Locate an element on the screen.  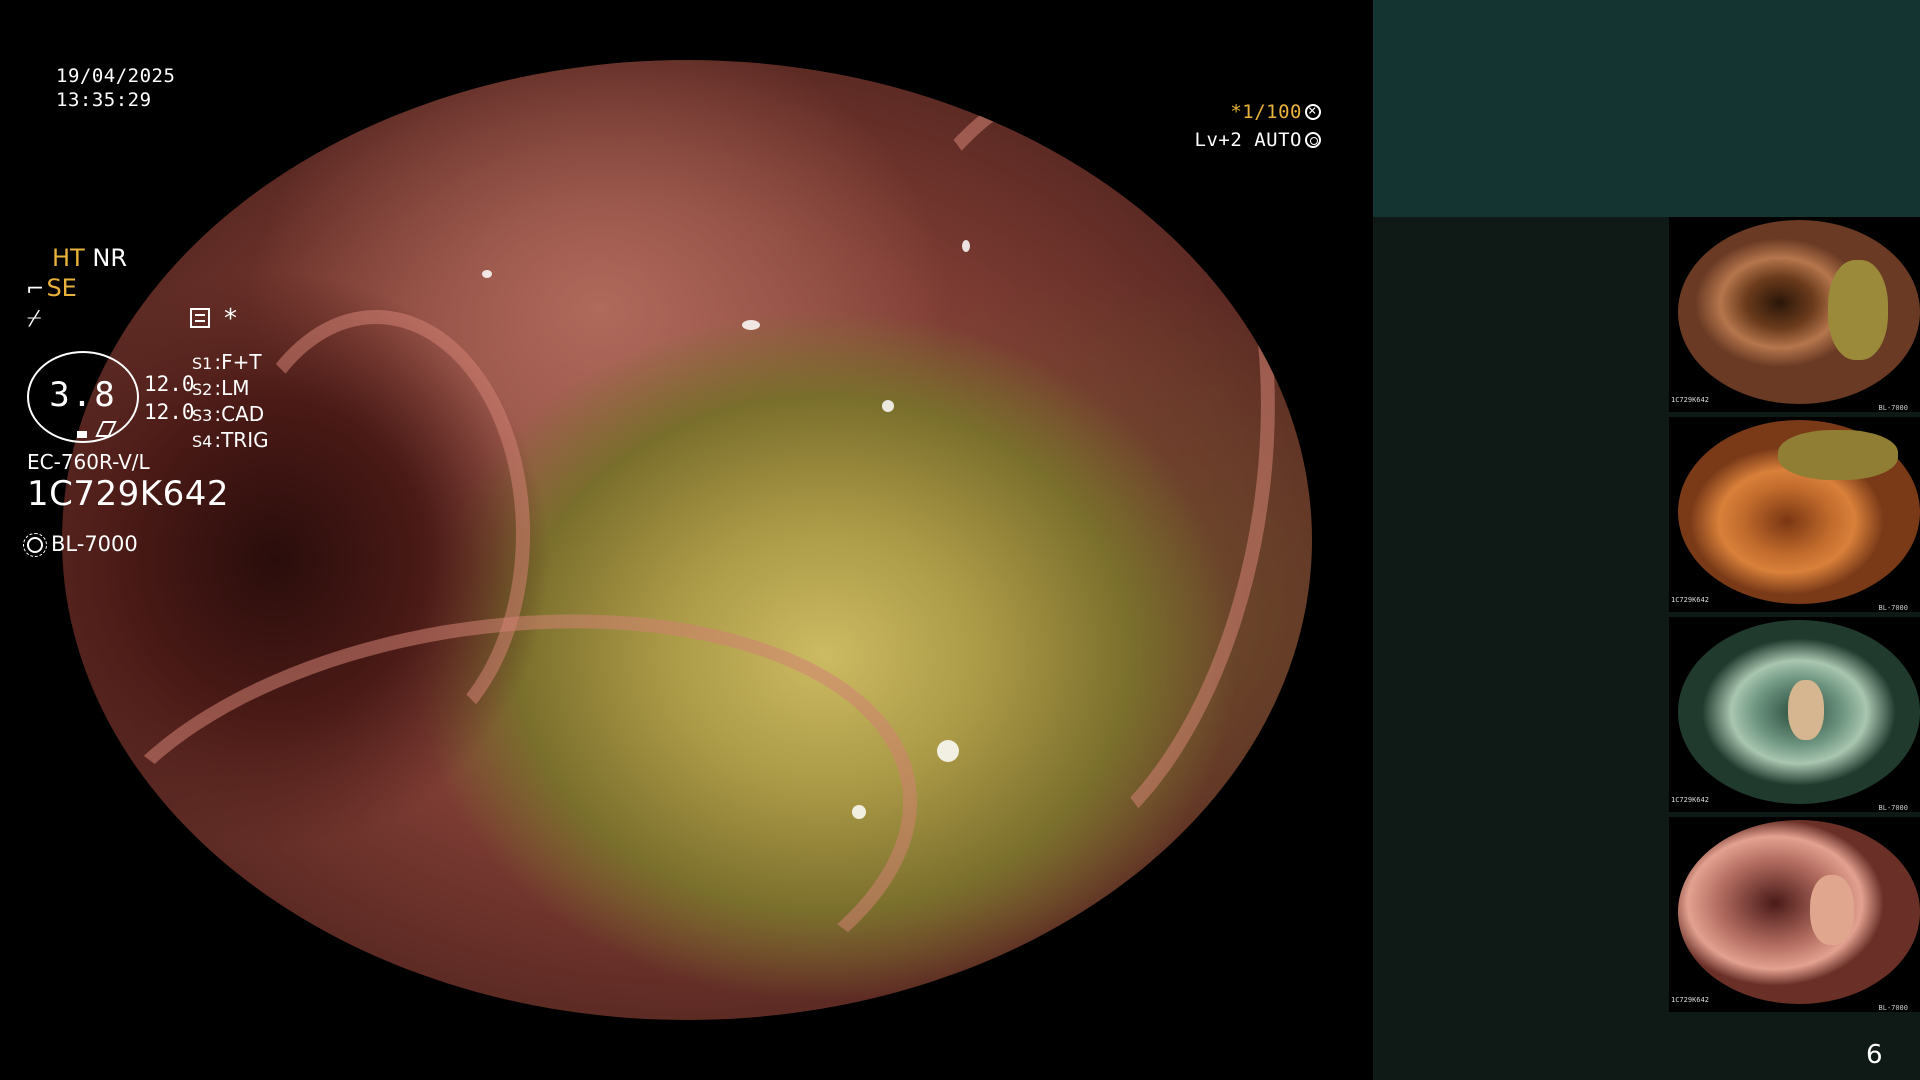
shutter-text: *1/100 is located at coordinates (1266, 112).